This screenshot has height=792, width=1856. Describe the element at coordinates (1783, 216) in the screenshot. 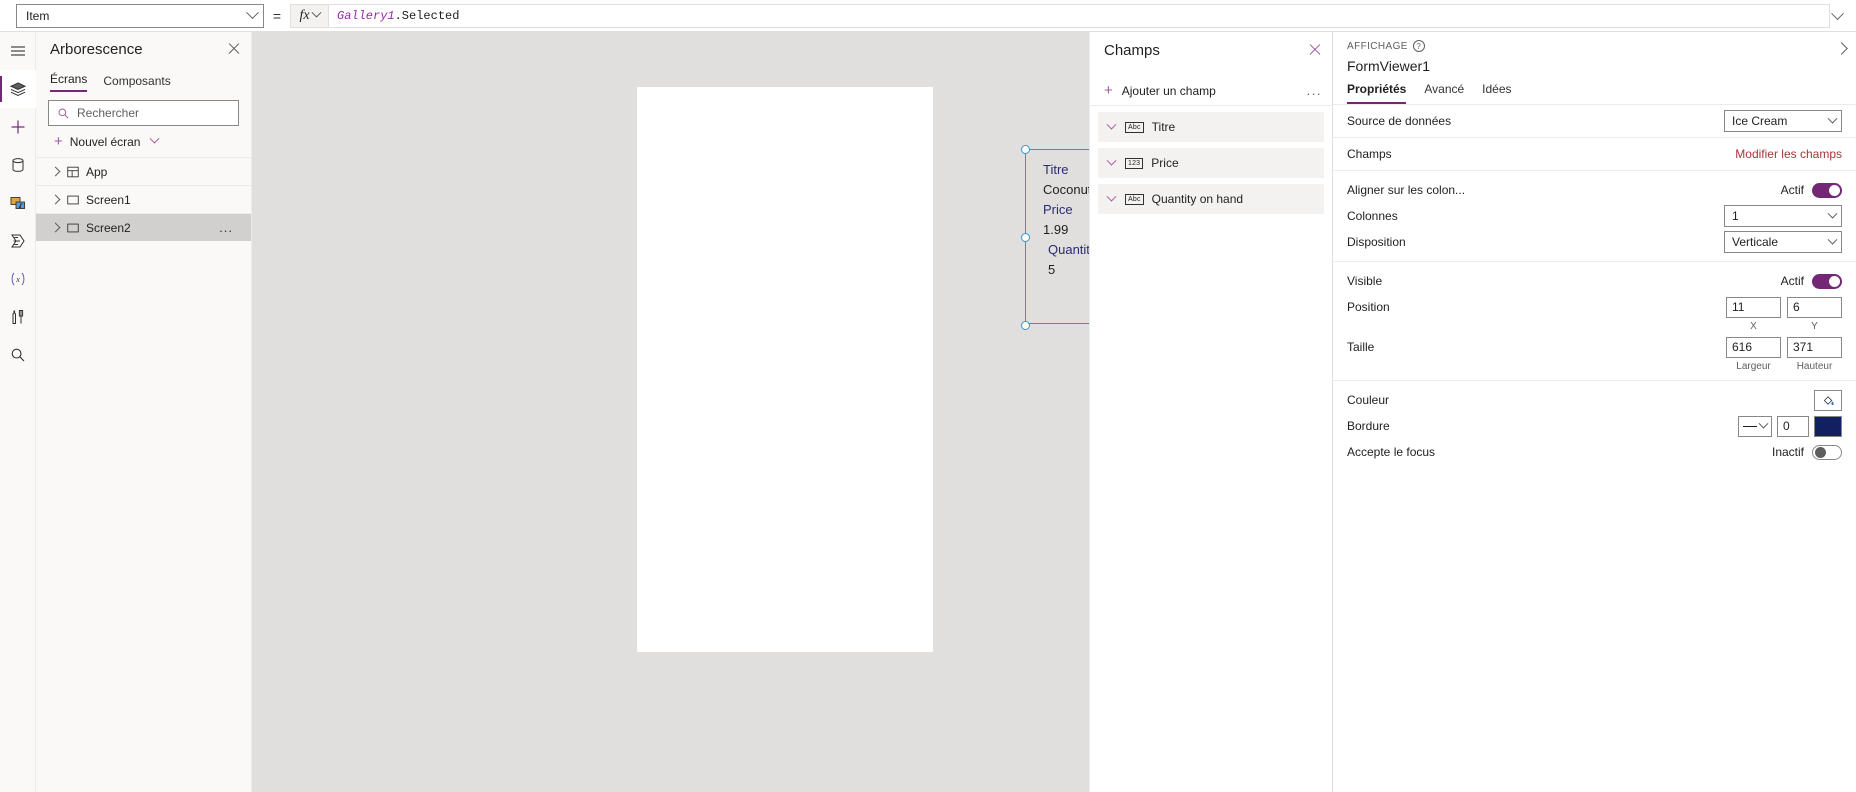

I see `columns-select: 1` at that location.